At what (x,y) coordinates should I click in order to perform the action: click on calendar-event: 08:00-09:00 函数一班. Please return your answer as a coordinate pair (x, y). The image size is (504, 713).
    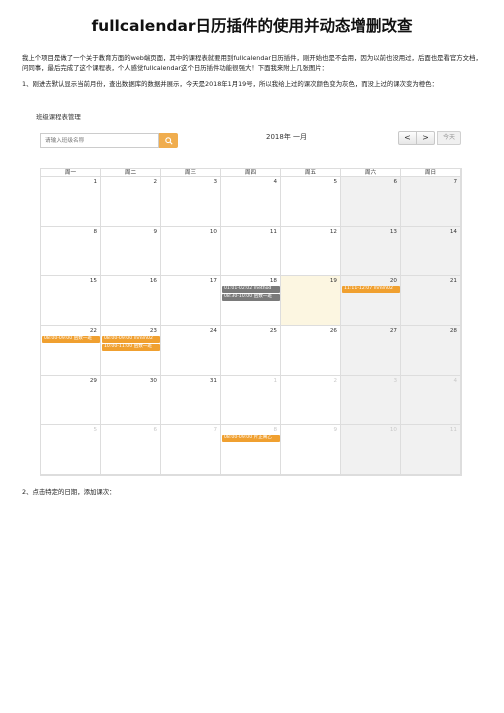
    Looking at the image, I should click on (71, 339).